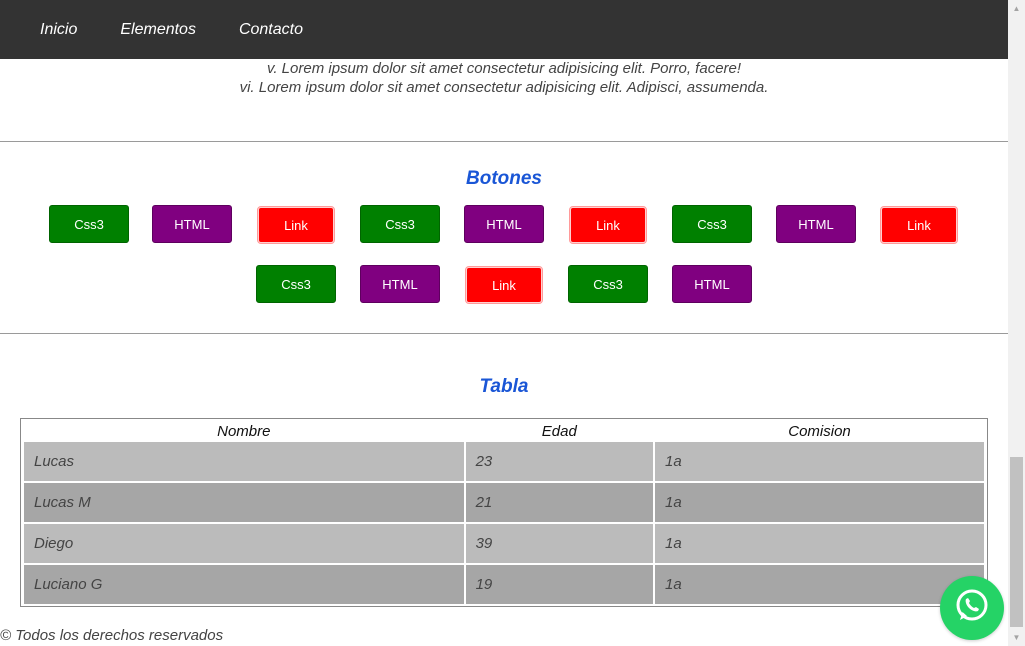 The height and width of the screenshot is (646, 1025). What do you see at coordinates (1016, 323) in the screenshot?
I see `vertical-scrollbar: ▲ ▼` at bounding box center [1016, 323].